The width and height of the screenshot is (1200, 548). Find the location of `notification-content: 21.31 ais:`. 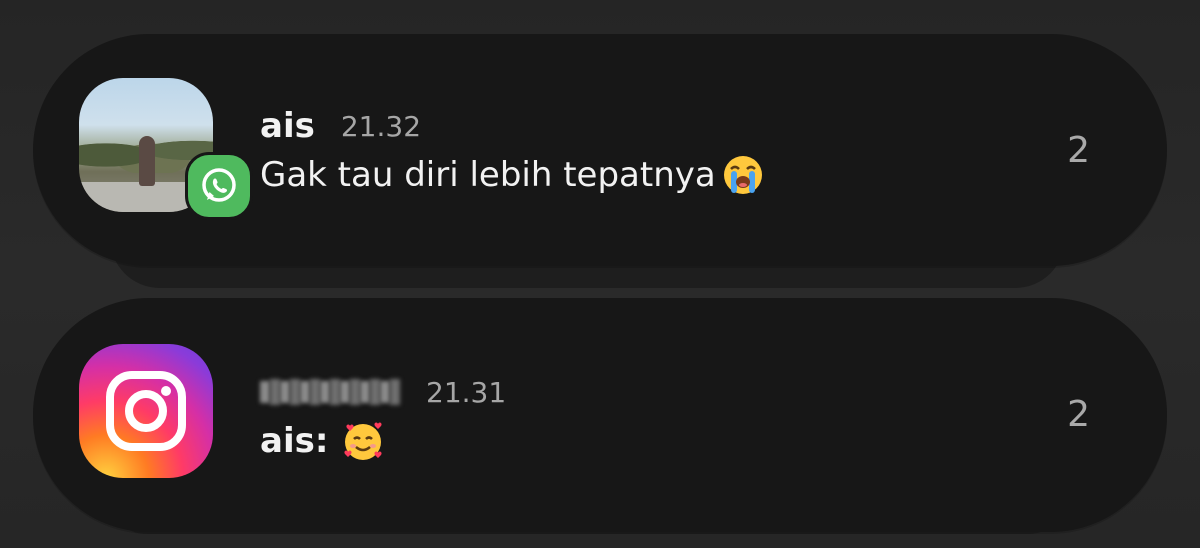

notification-content: 21.31 ais: is located at coordinates (383, 416).